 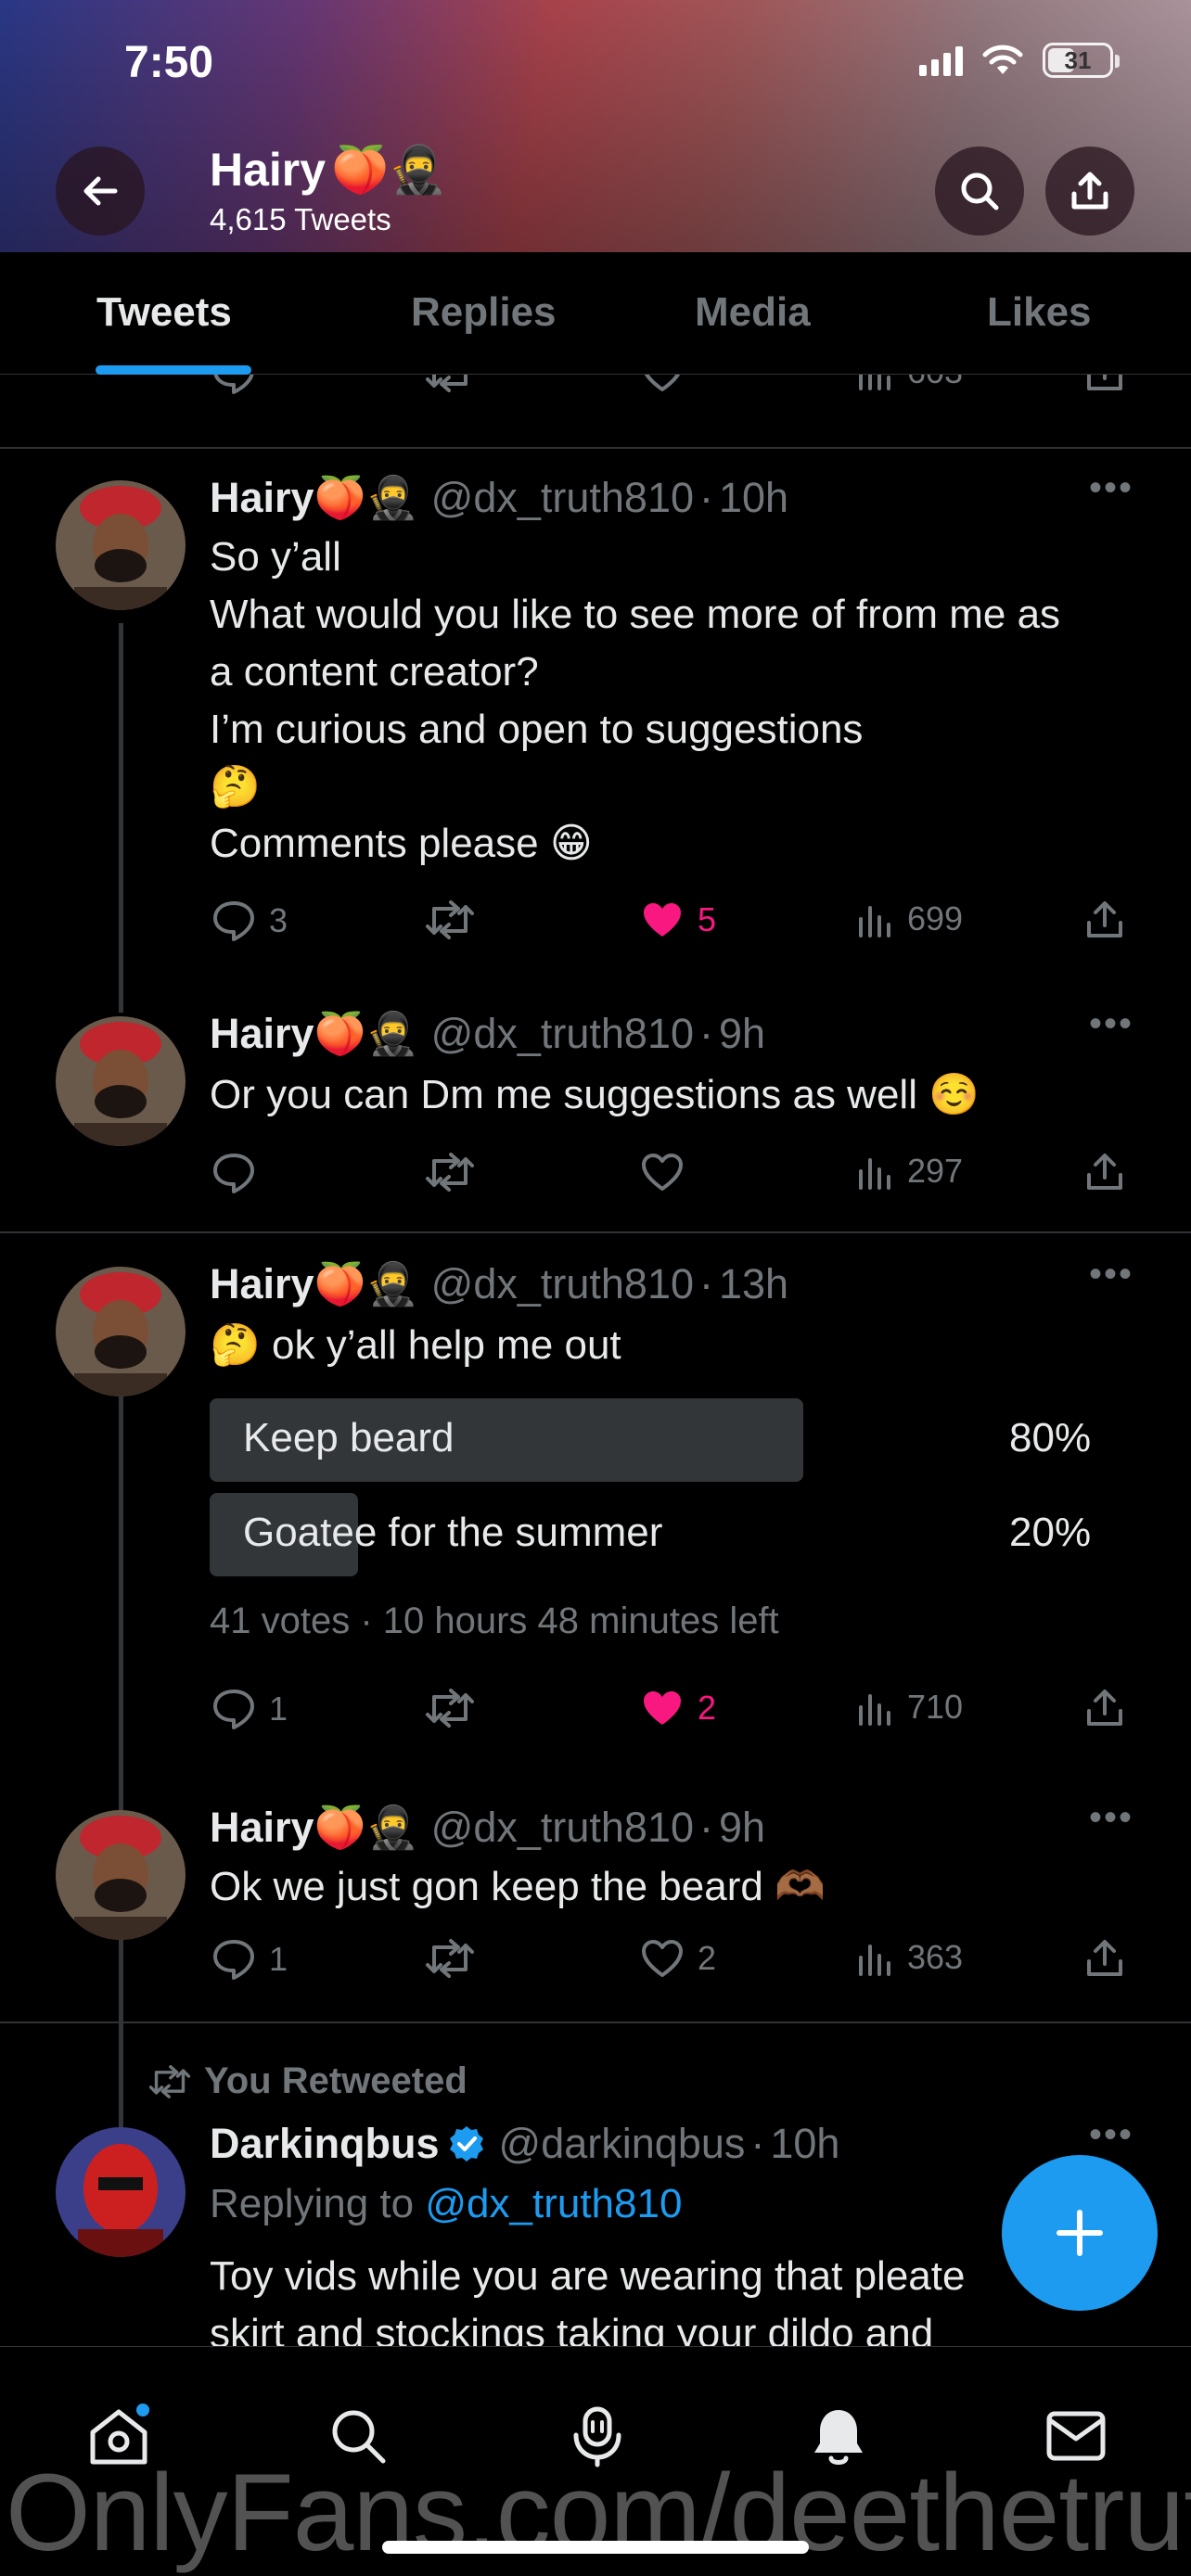 I want to click on tab-replies: Replies, so click(x=484, y=312).